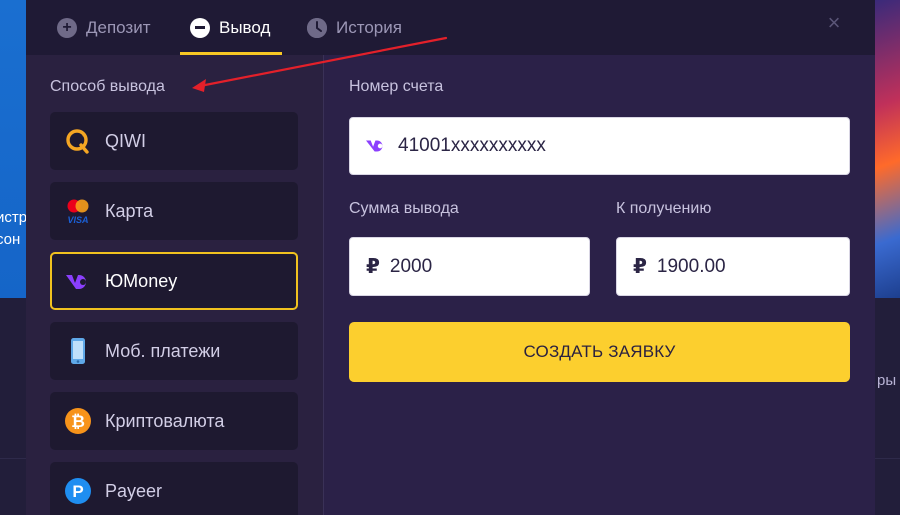 The width and height of the screenshot is (900, 515). Describe the element at coordinates (78, 141) in the screenshot. I see `qiwi-icon` at that location.